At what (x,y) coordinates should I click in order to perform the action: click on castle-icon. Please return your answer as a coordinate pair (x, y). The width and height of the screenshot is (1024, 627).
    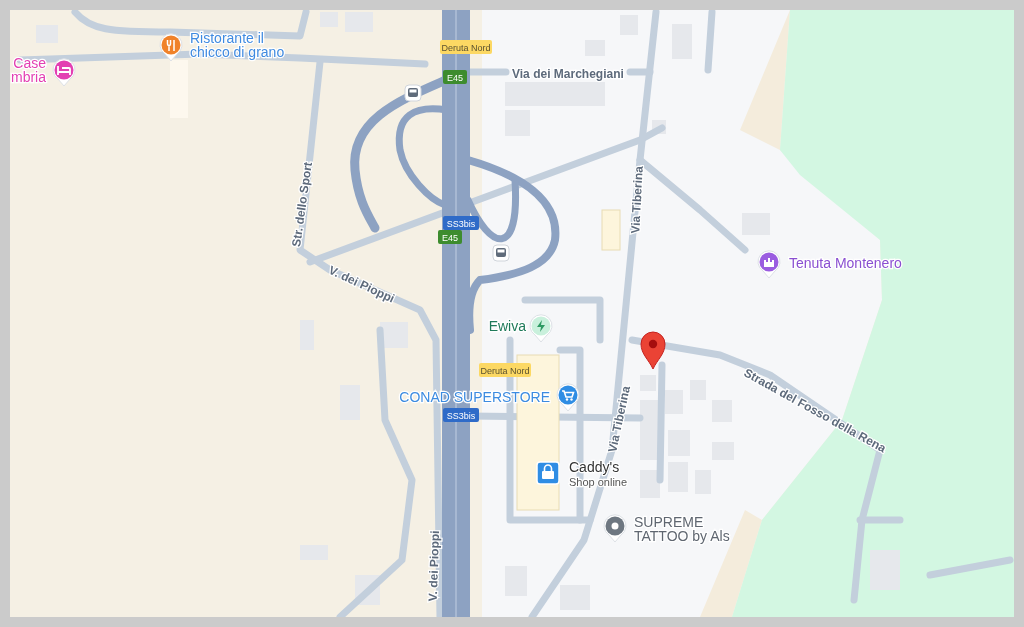
    Looking at the image, I should click on (769, 264).